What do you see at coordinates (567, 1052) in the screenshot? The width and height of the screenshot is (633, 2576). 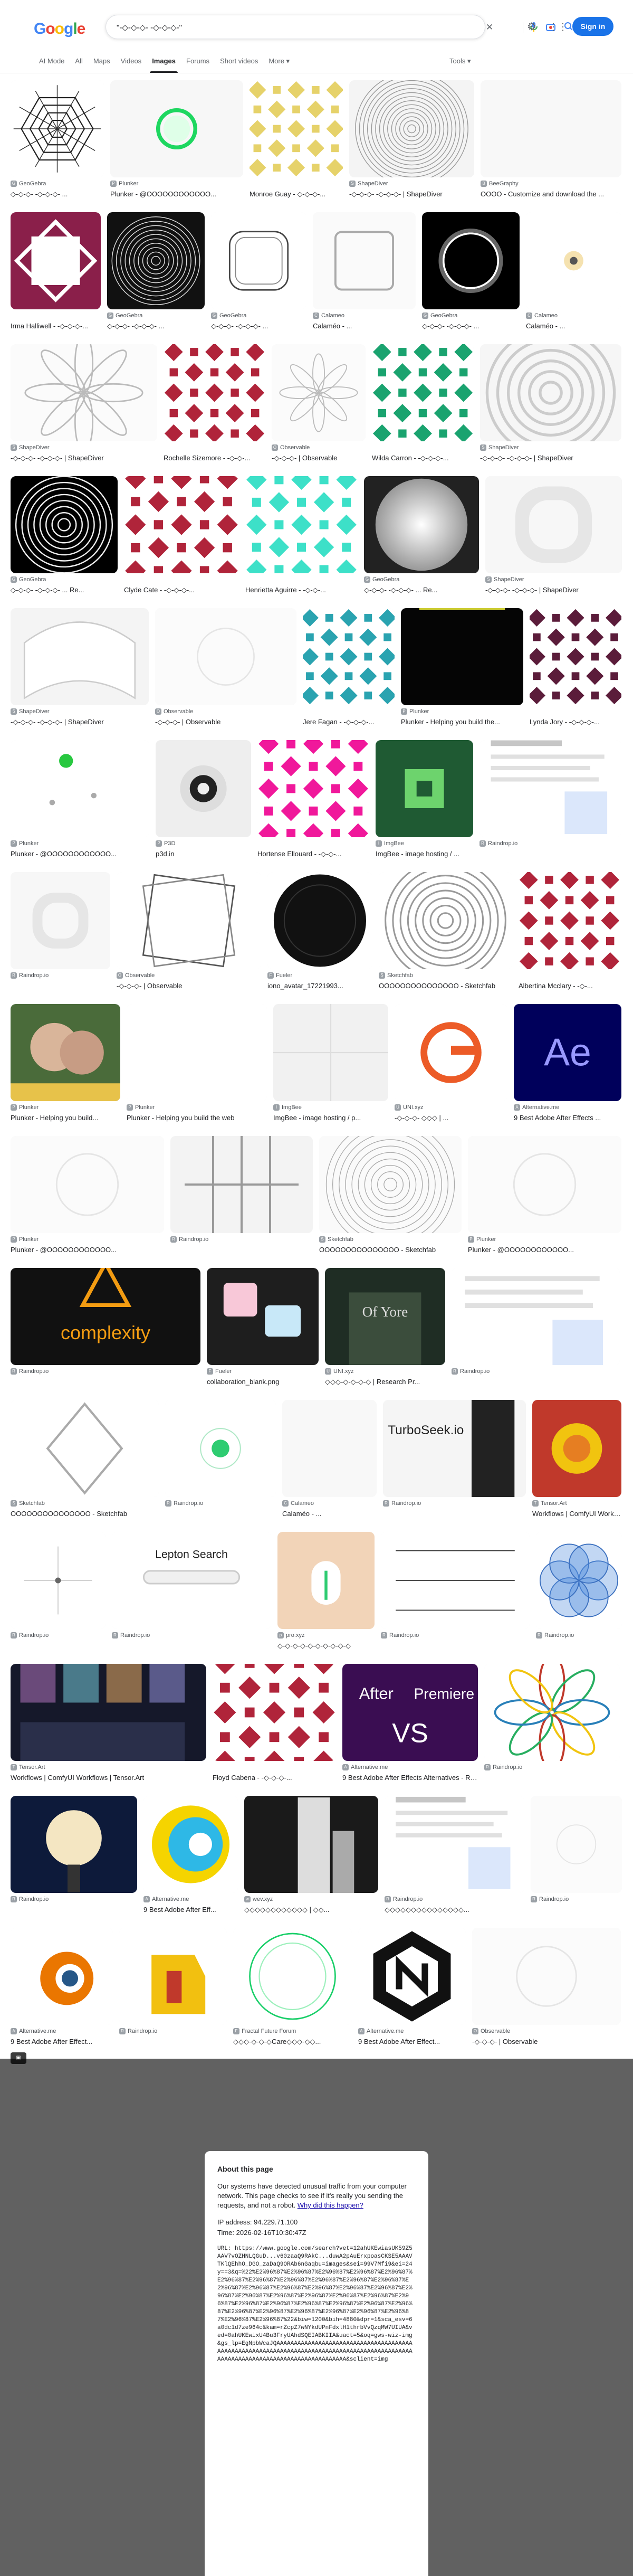 I see `result-thumbnail: Ae` at bounding box center [567, 1052].